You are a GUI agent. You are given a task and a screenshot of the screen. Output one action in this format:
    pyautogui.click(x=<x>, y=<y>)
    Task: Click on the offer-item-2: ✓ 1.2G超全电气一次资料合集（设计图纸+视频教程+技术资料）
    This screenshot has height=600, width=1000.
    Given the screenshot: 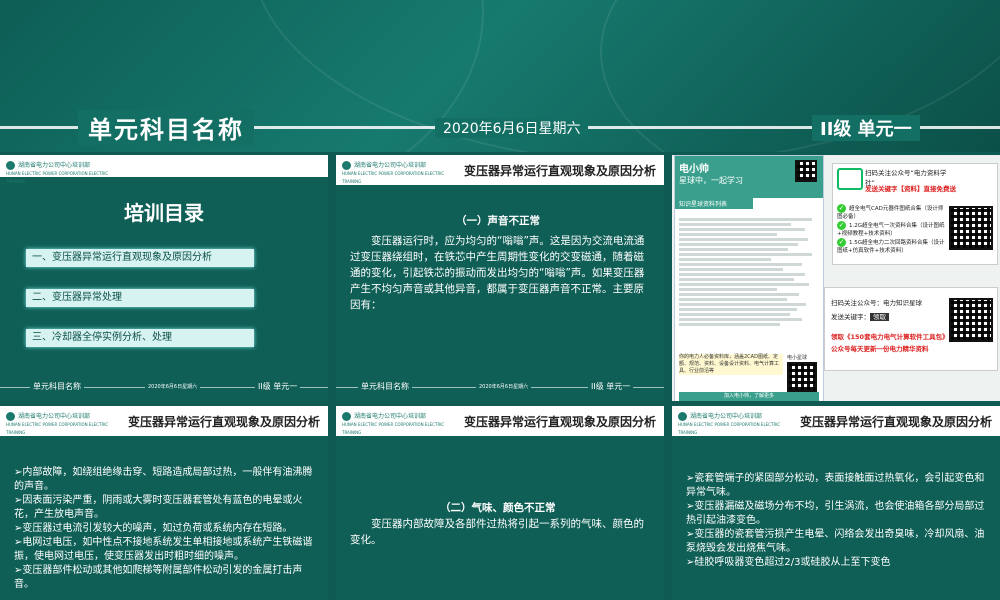 What is the action you would take?
    pyautogui.click(x=891, y=229)
    